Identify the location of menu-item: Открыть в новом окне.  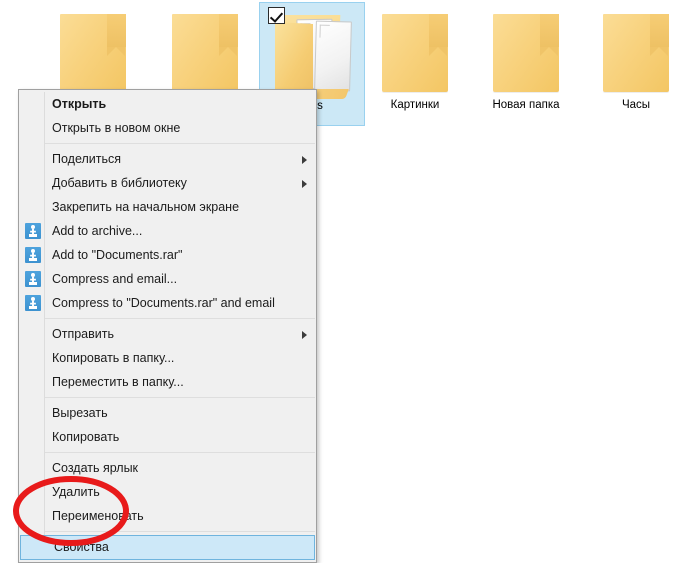
(167, 128).